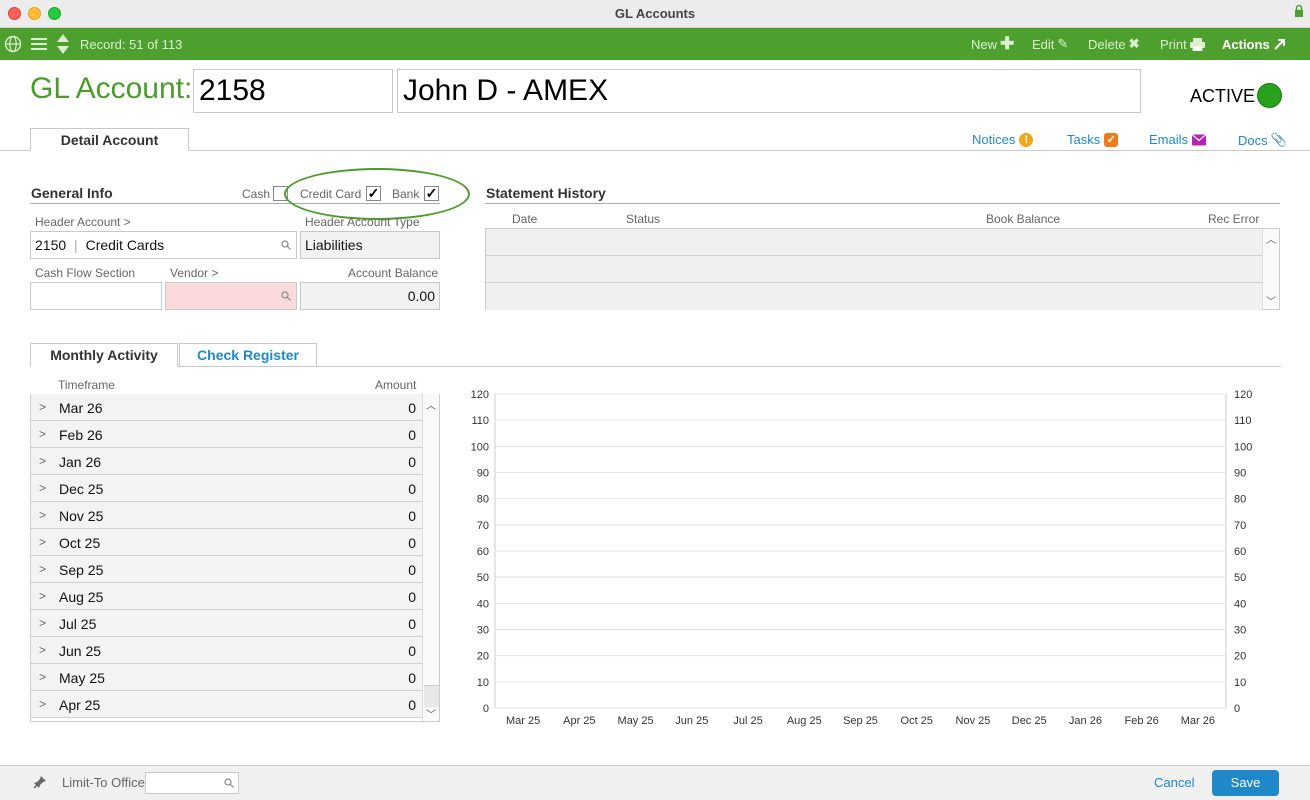  I want to click on list-menu-icon, so click(39, 44).